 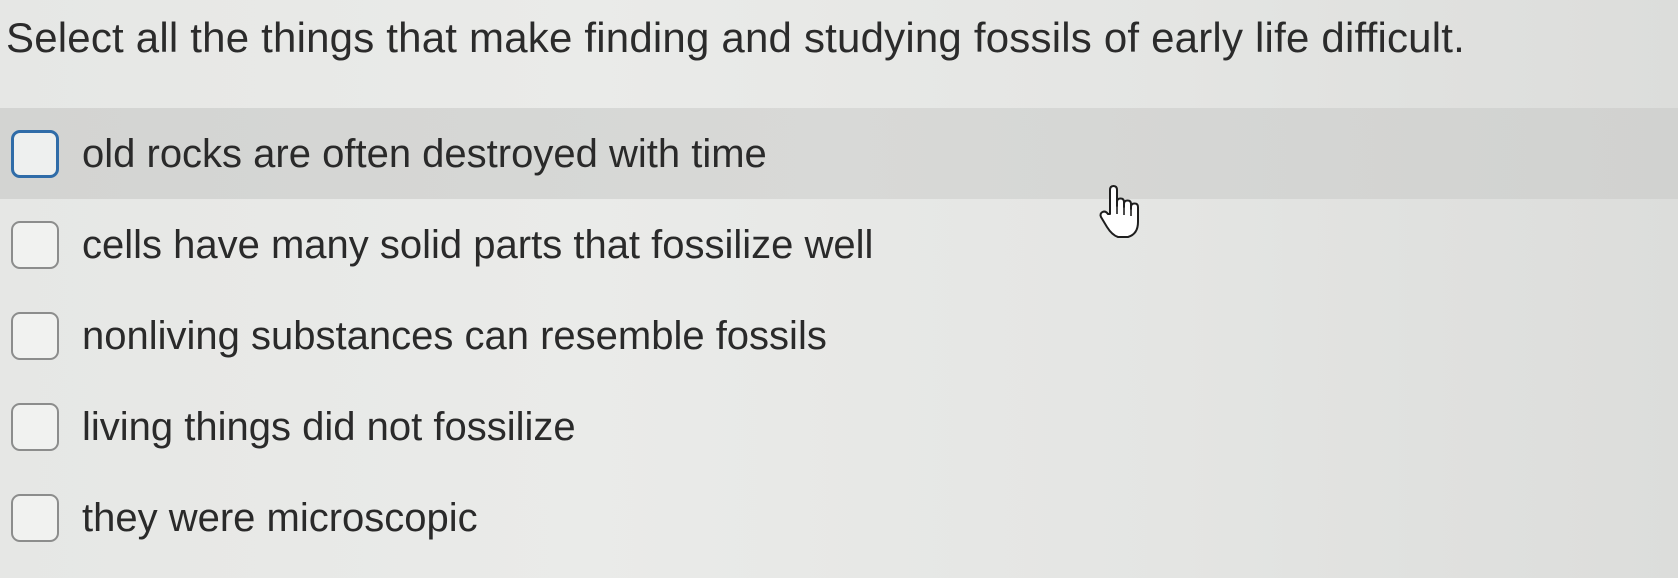 I want to click on option-label: living things did not fossilize, so click(x=329, y=426).